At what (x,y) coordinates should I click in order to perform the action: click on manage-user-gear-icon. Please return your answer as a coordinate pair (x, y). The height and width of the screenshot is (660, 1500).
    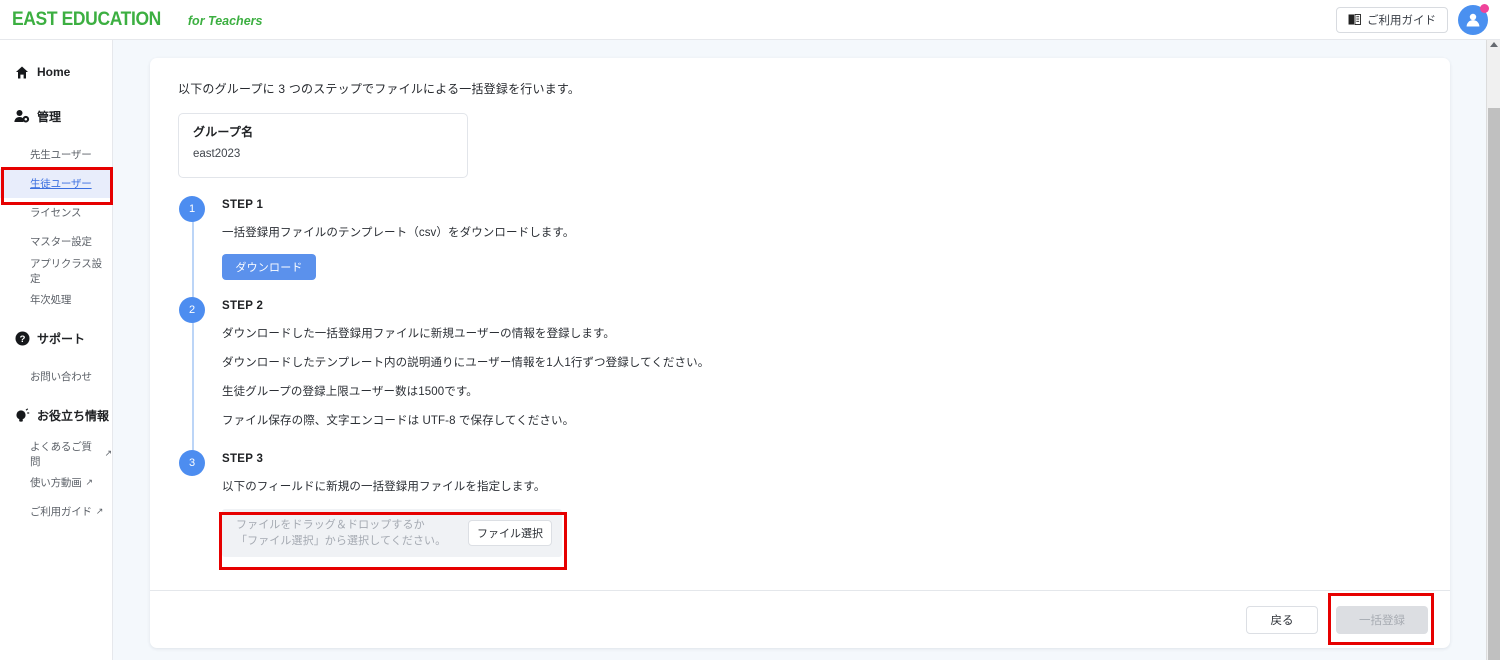
    Looking at the image, I should click on (22, 116).